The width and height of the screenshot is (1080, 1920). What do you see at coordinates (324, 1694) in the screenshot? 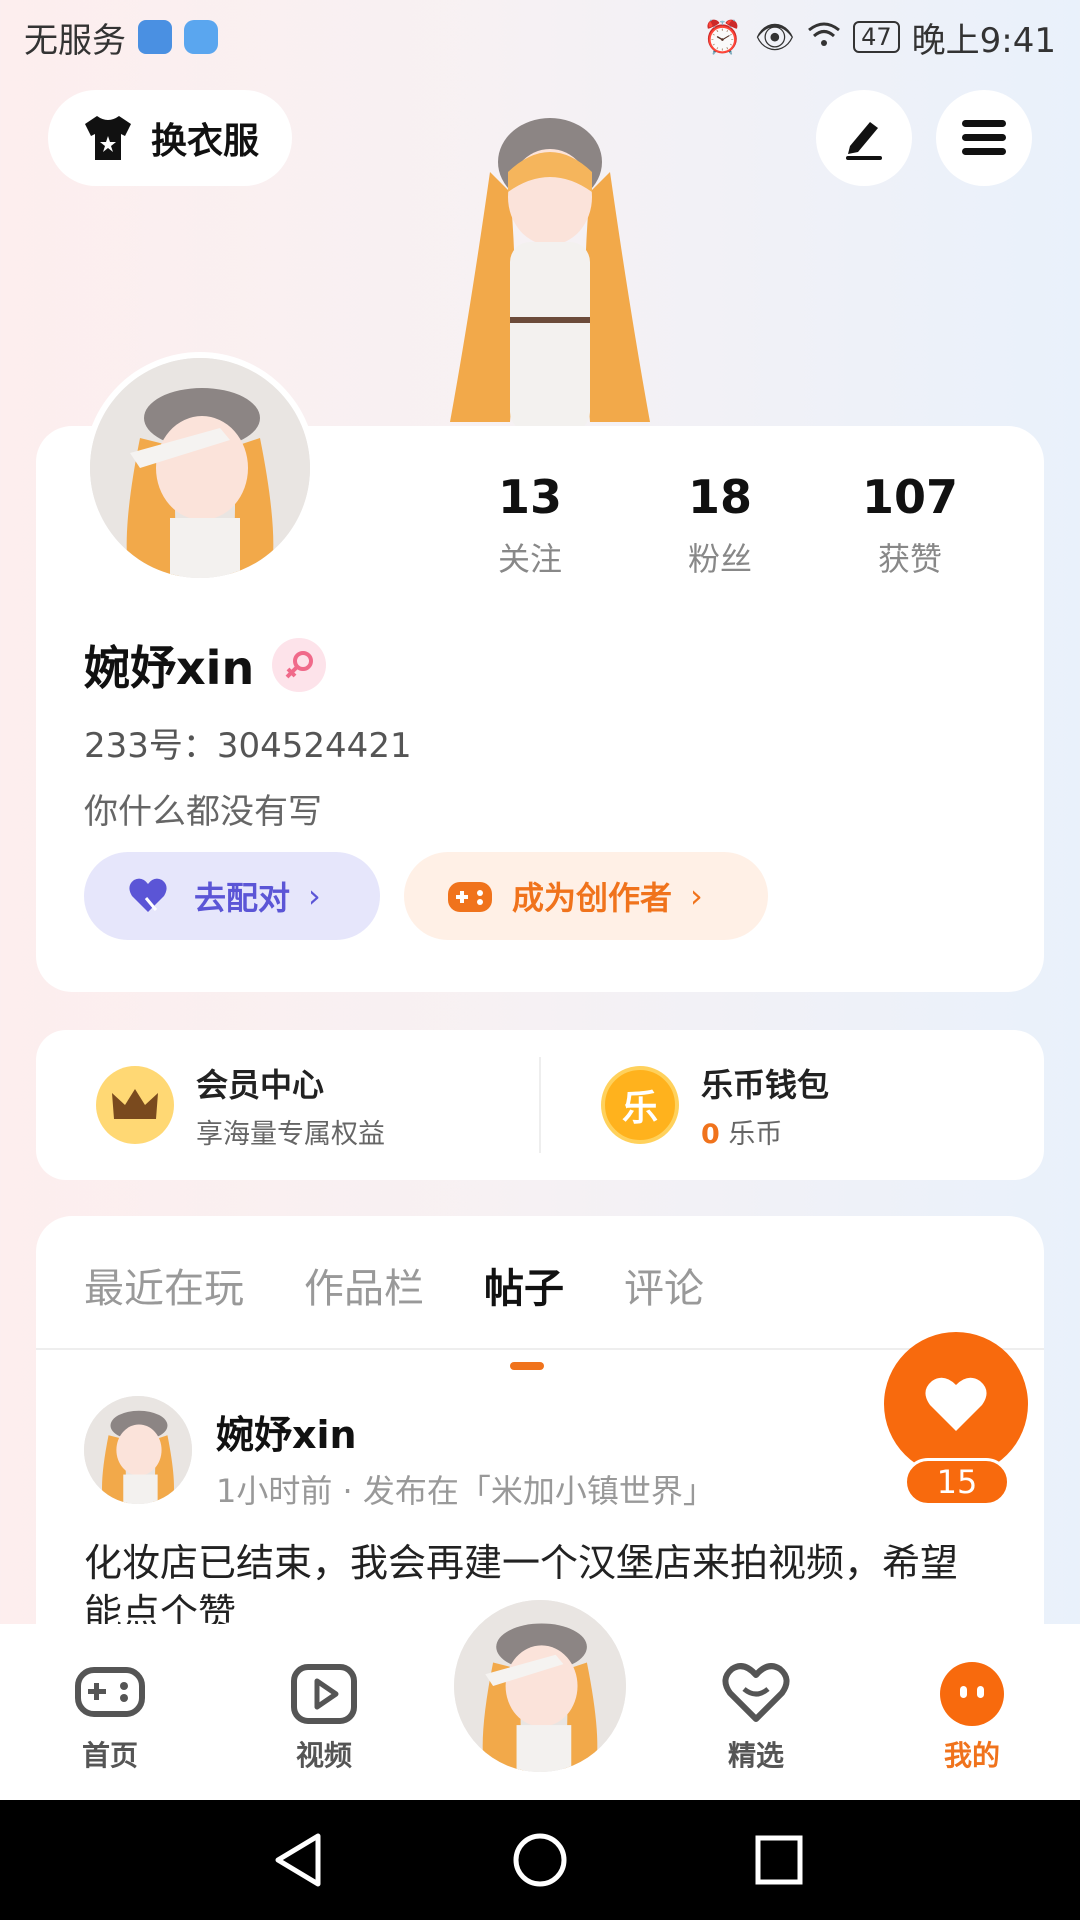
I see `play-icon` at bounding box center [324, 1694].